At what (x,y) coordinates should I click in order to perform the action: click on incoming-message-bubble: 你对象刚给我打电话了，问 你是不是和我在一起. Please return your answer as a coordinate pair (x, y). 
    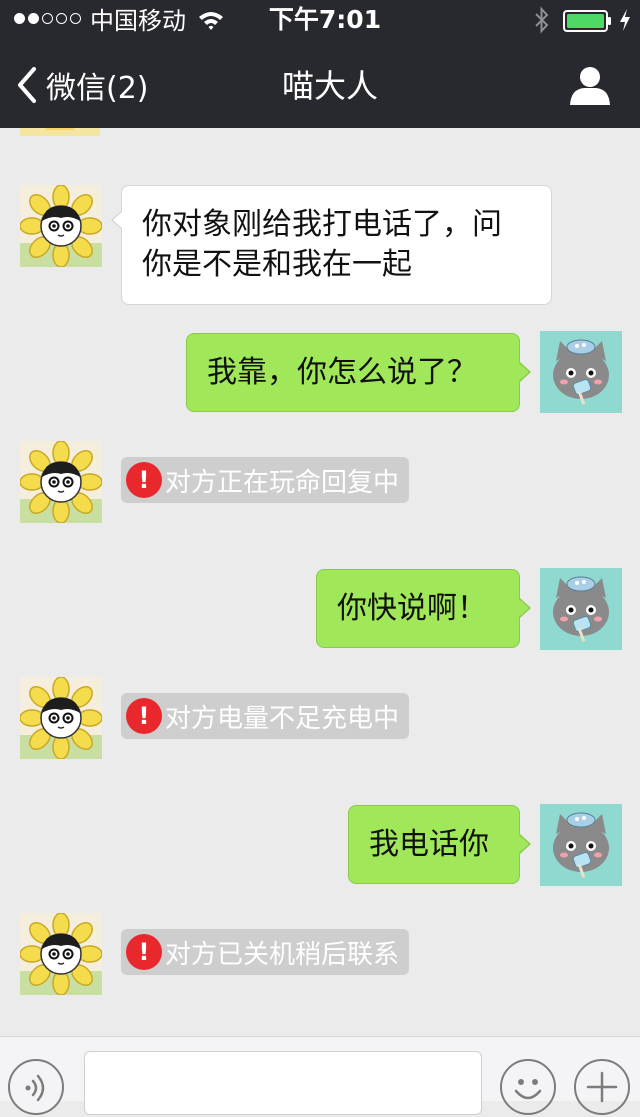
    Looking at the image, I should click on (331, 245).